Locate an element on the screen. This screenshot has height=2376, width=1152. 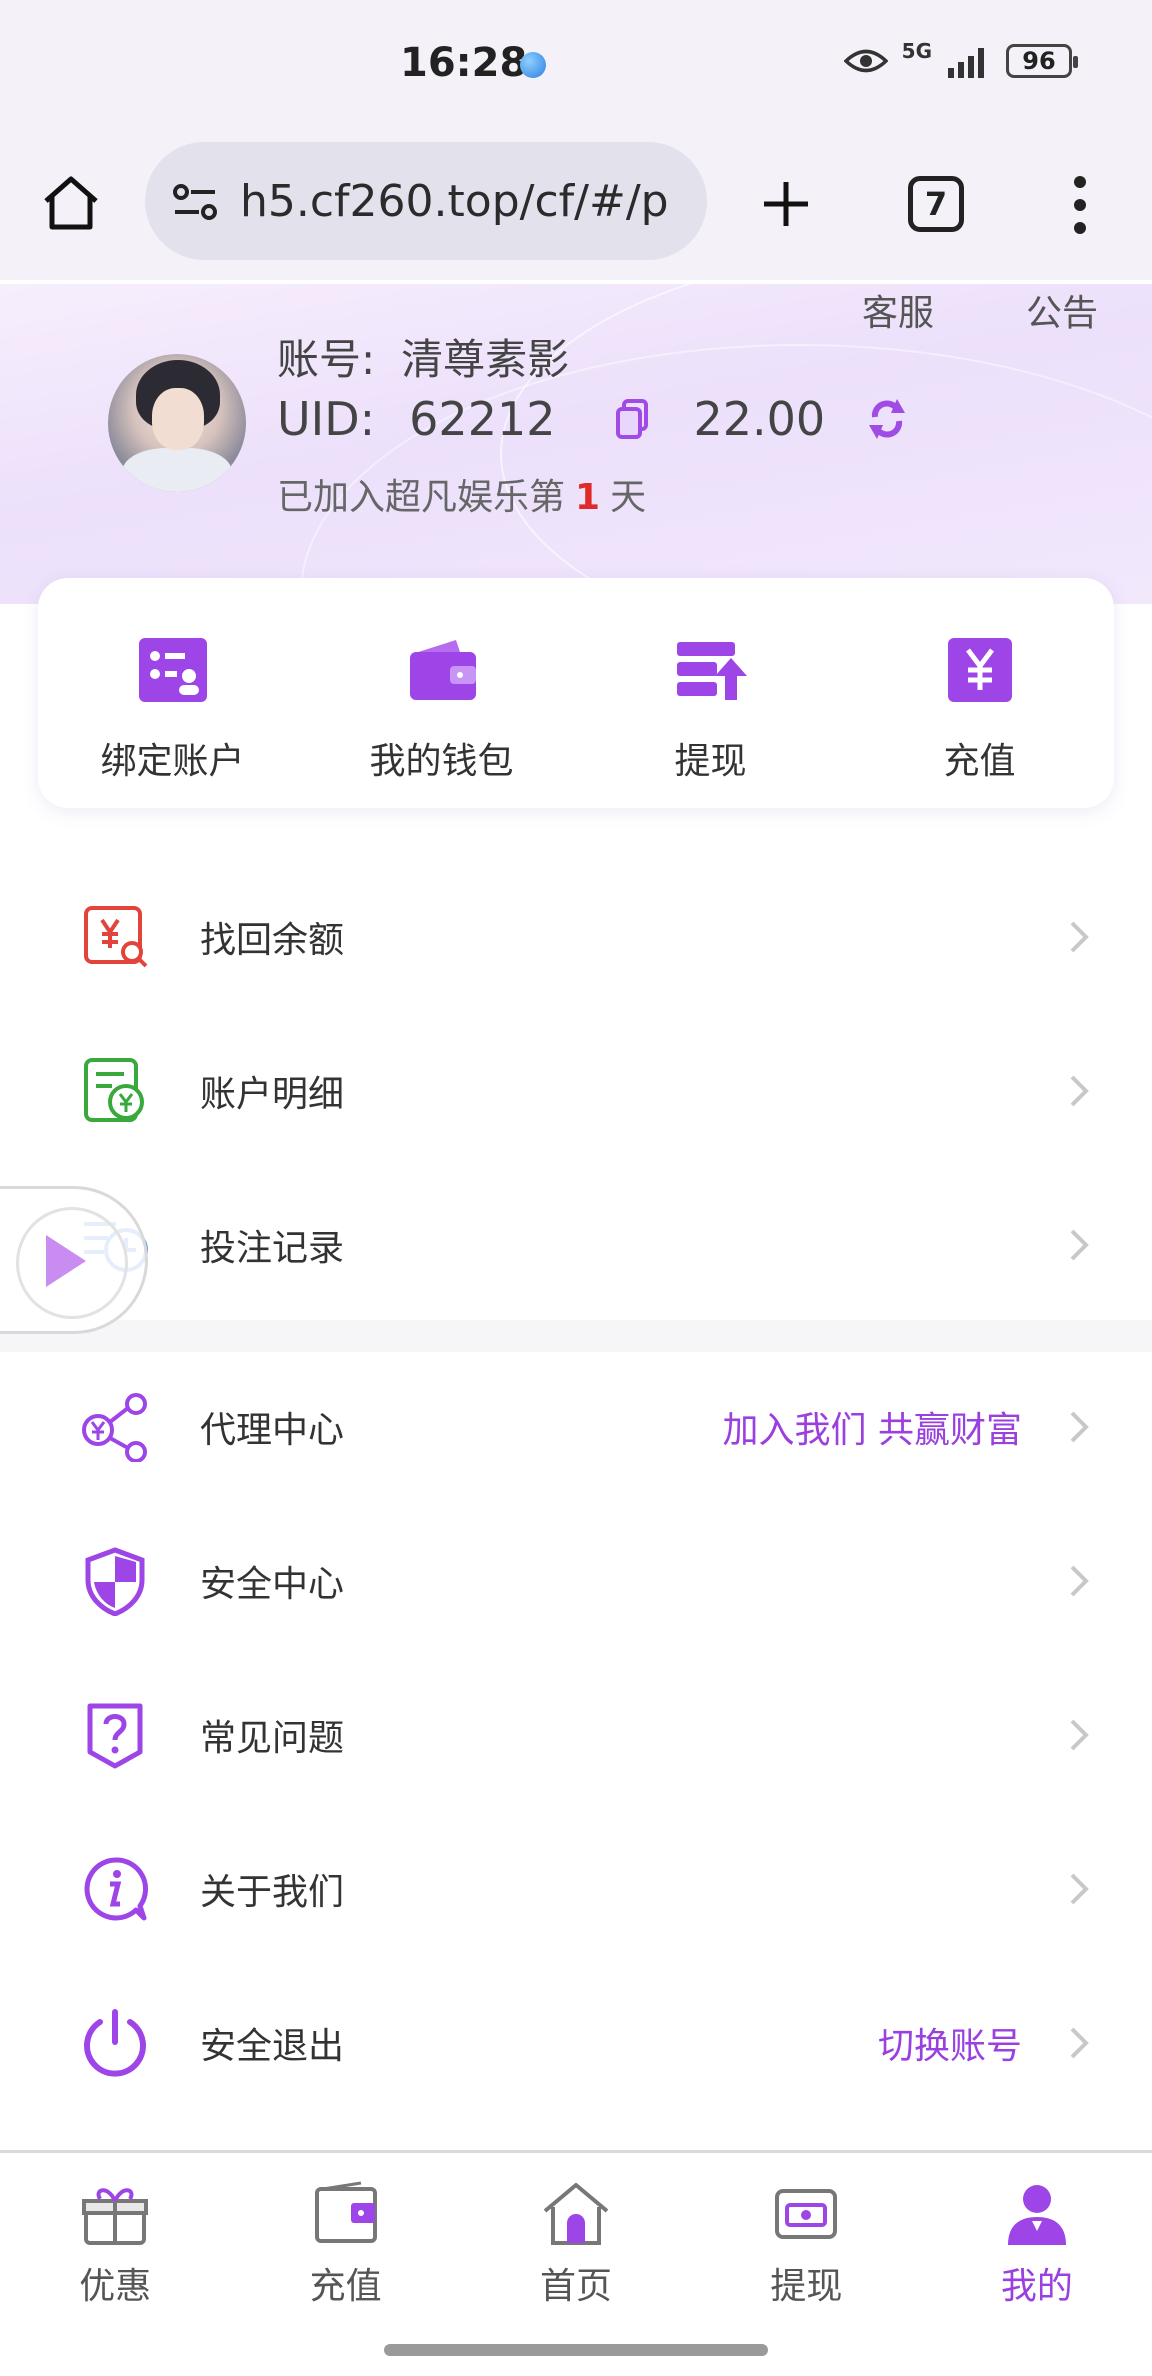
battery-indicator: 96 is located at coordinates (1042, 61).